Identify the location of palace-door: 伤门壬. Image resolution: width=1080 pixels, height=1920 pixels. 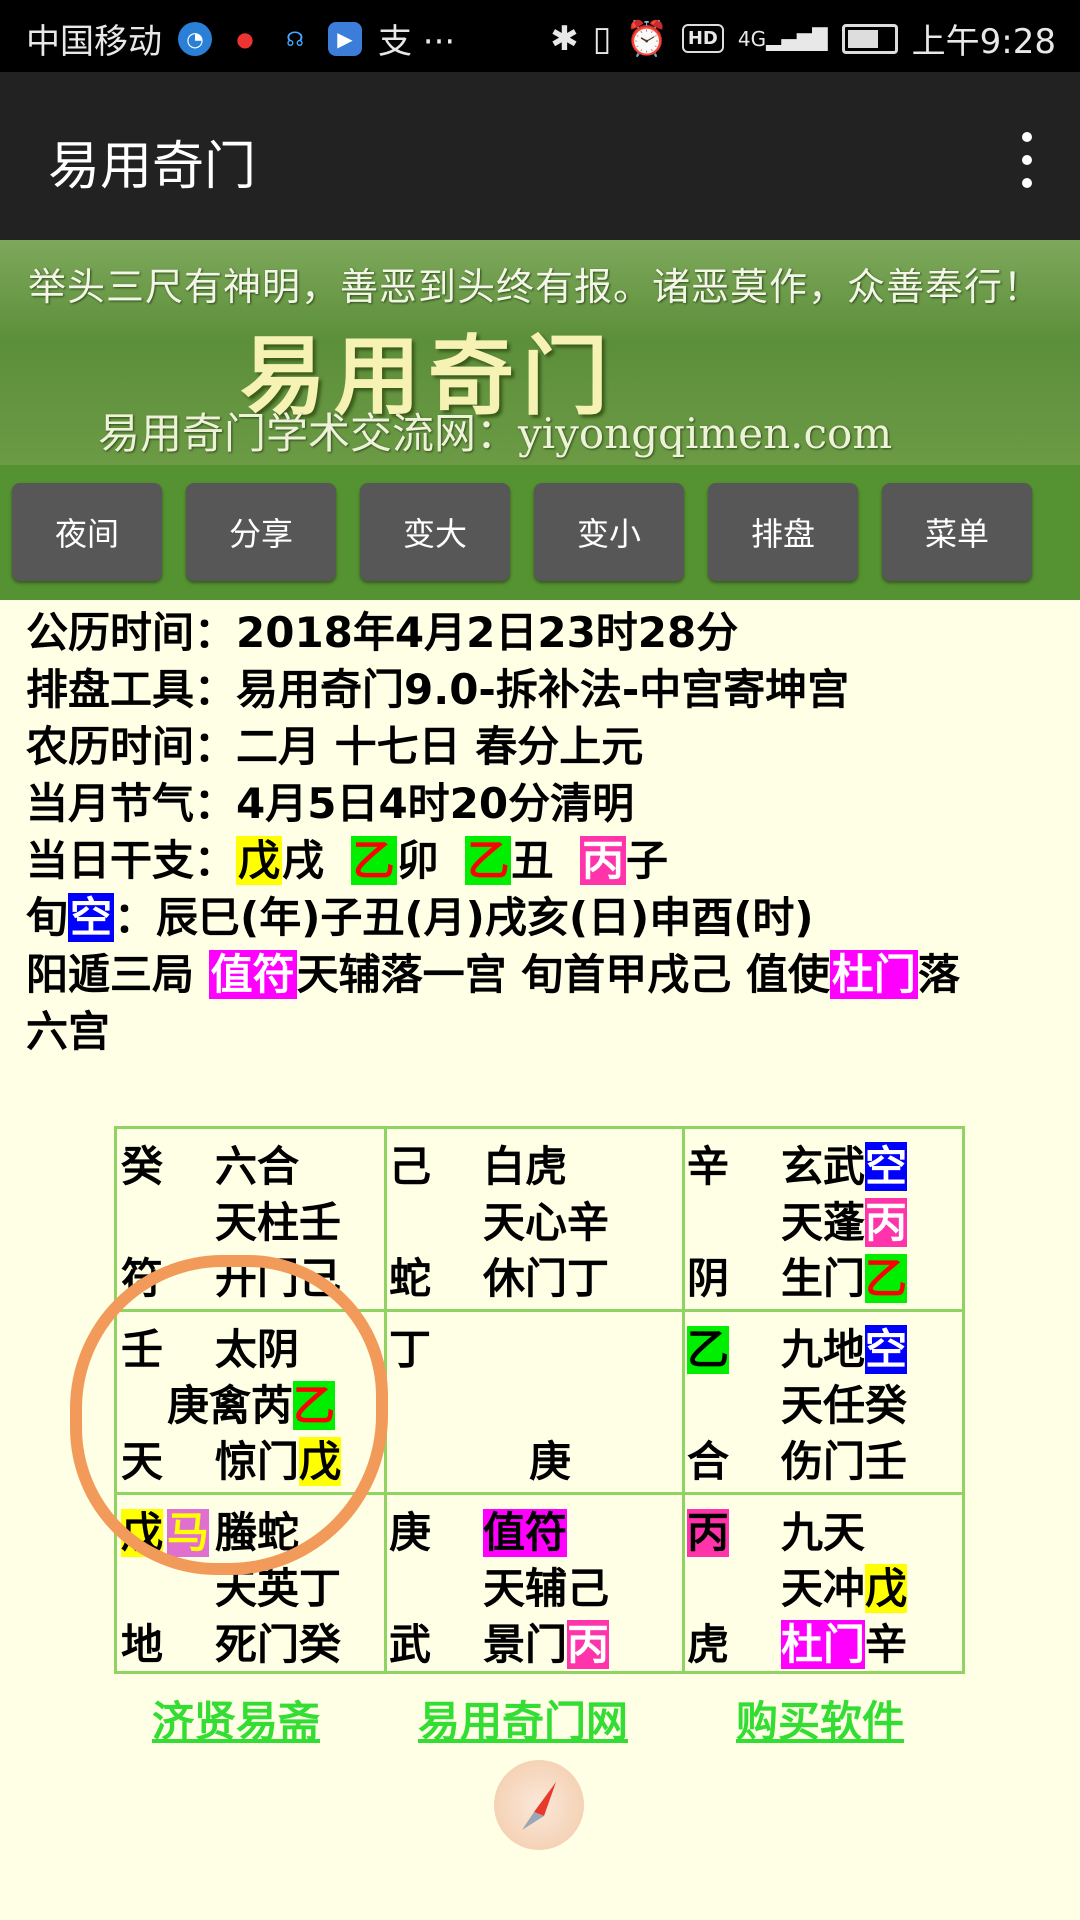
(844, 1461).